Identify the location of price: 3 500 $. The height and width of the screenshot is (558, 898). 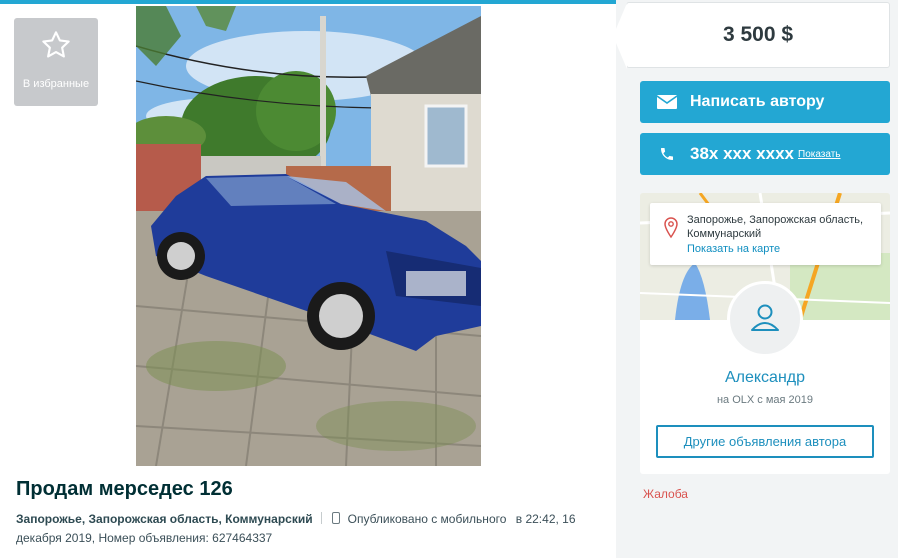
(758, 34).